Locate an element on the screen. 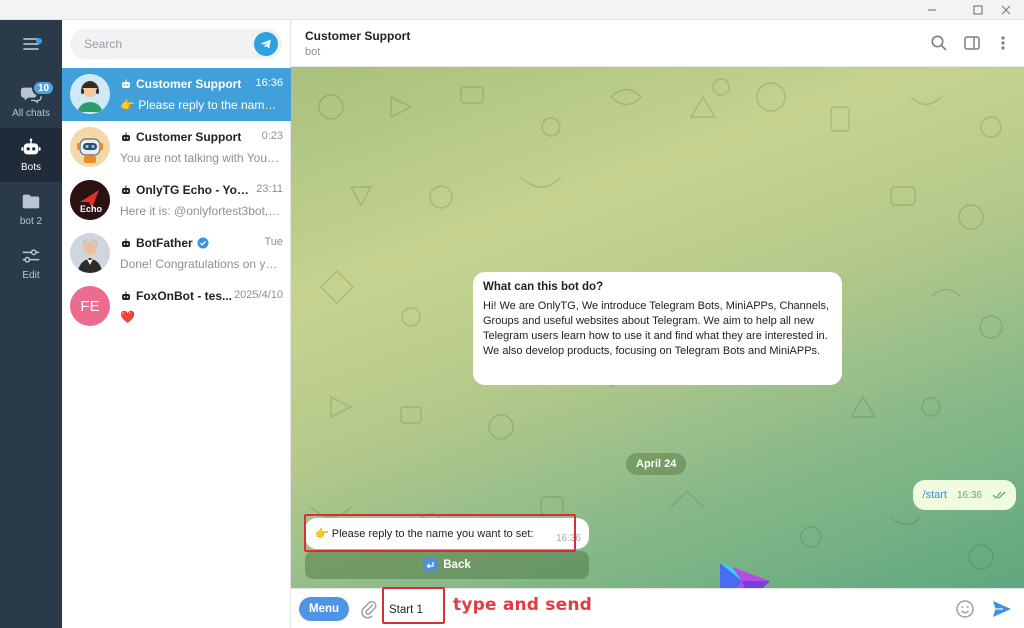  sidebar-icon is located at coordinates (972, 43).